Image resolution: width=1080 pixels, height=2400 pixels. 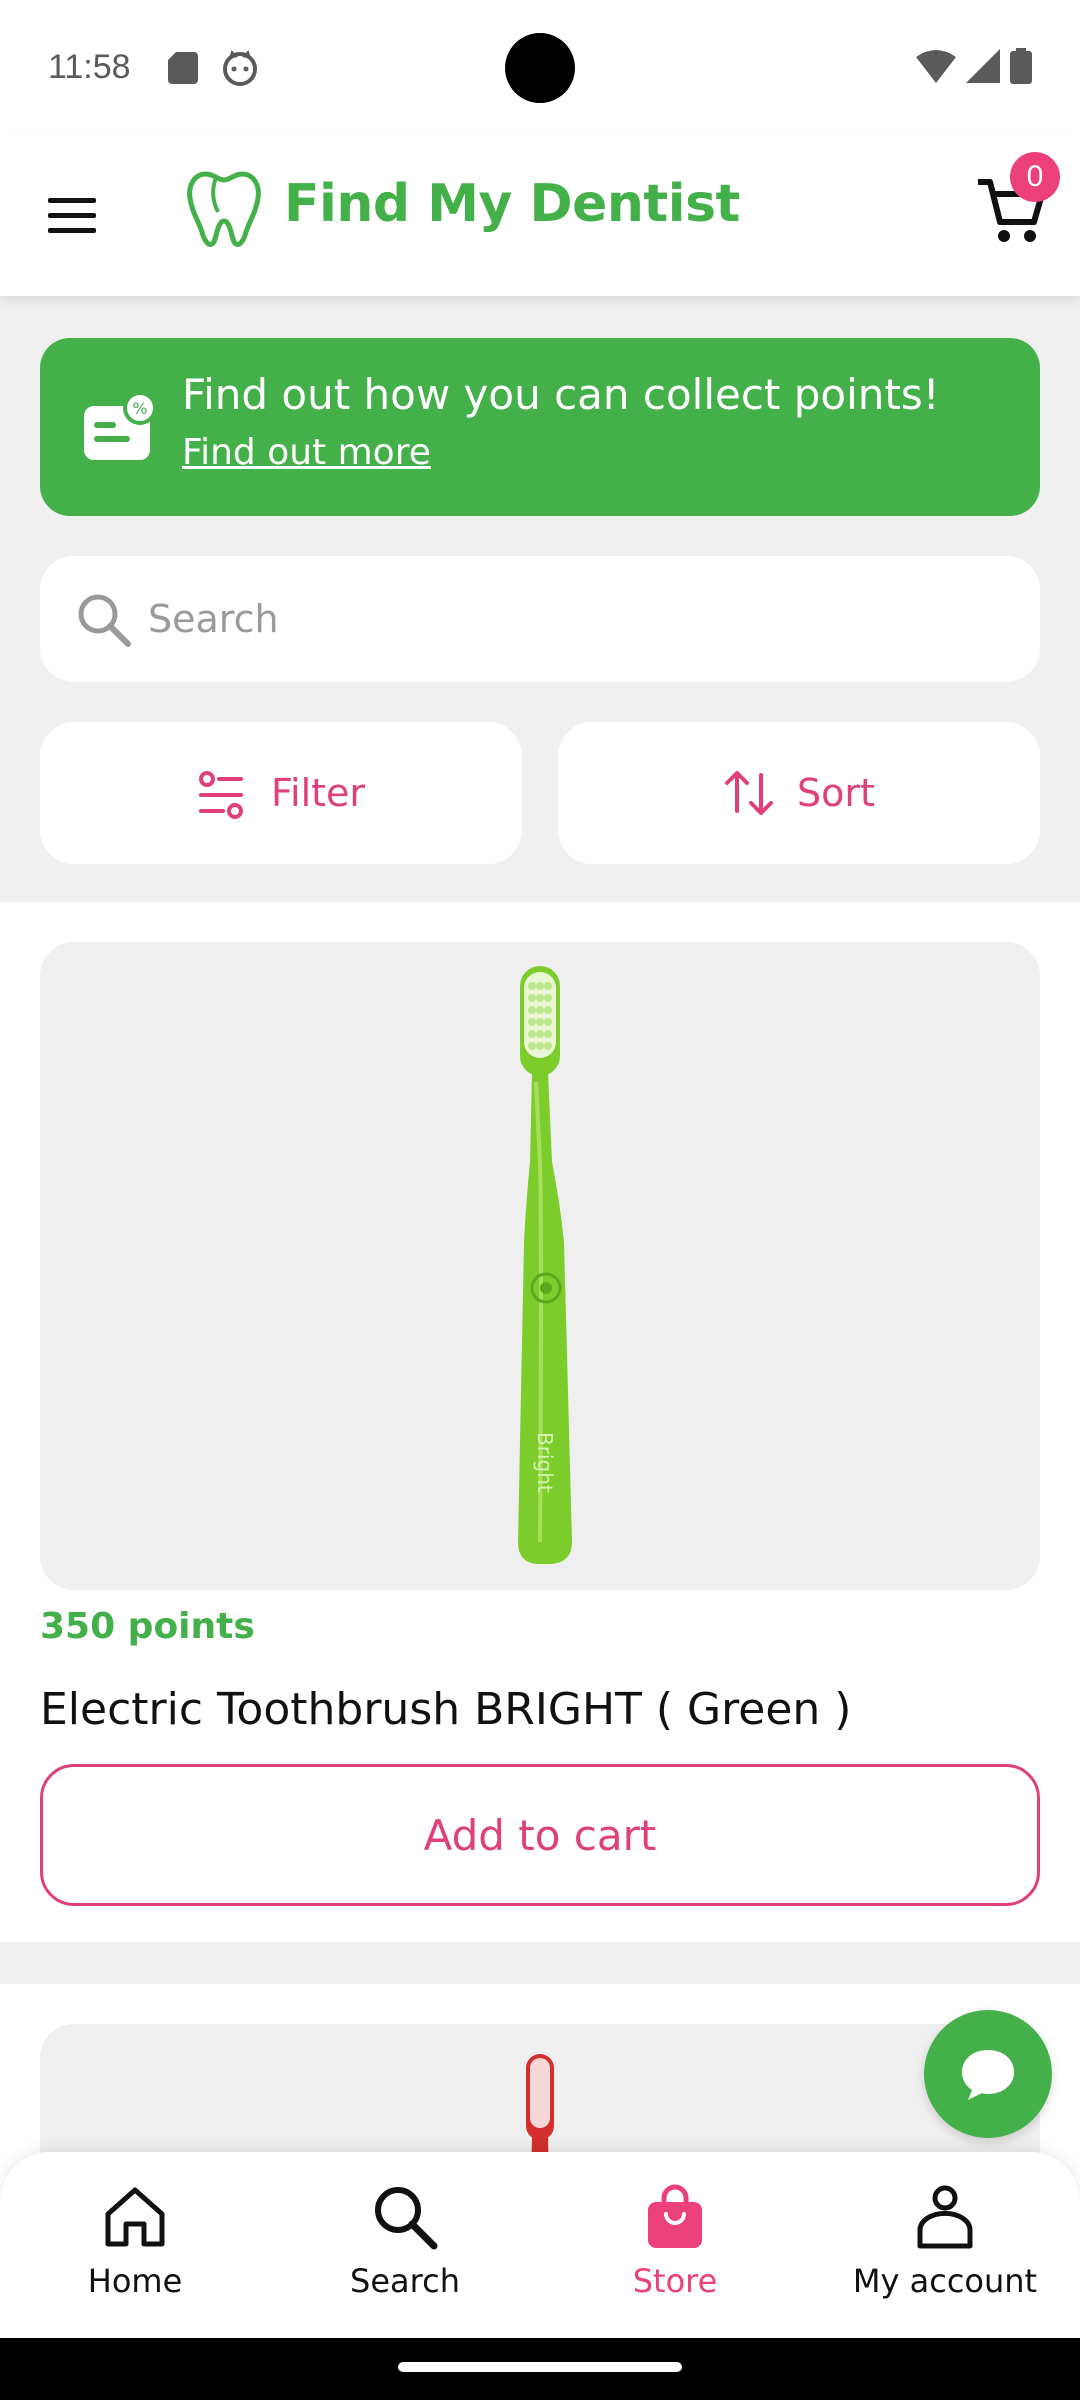 I want to click on nav-home: Home, so click(x=135, y=2245).